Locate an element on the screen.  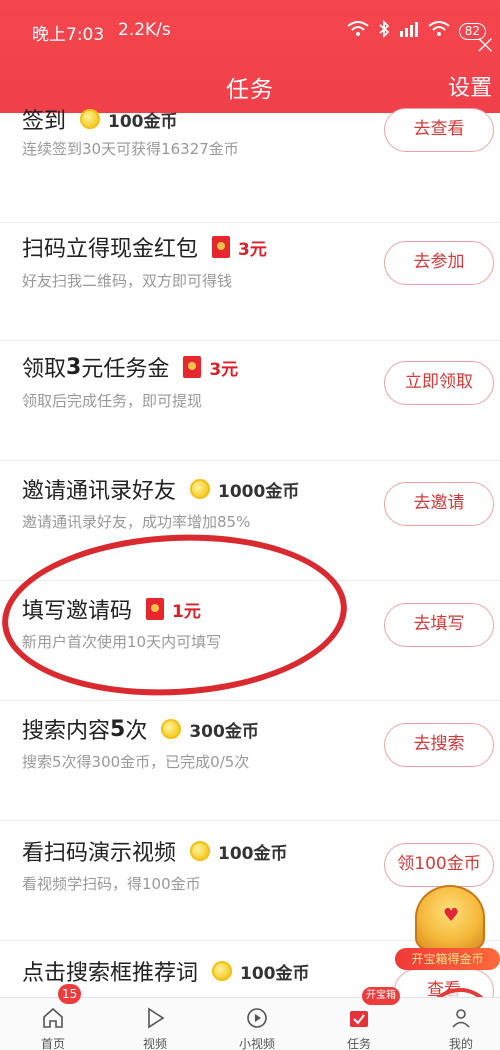
page-title: 任务 is located at coordinates (250, 90).